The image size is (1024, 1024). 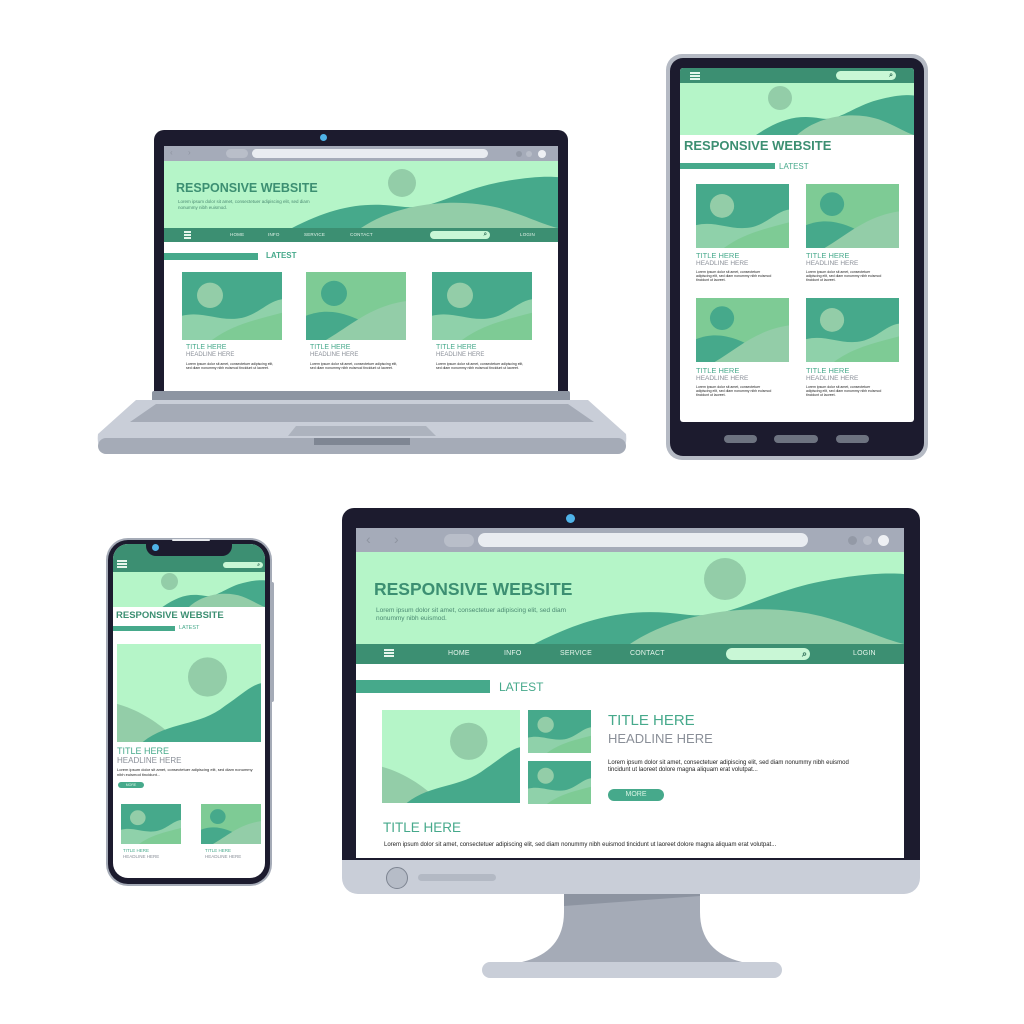 I want to click on phone-speaker, so click(x=191, y=540).